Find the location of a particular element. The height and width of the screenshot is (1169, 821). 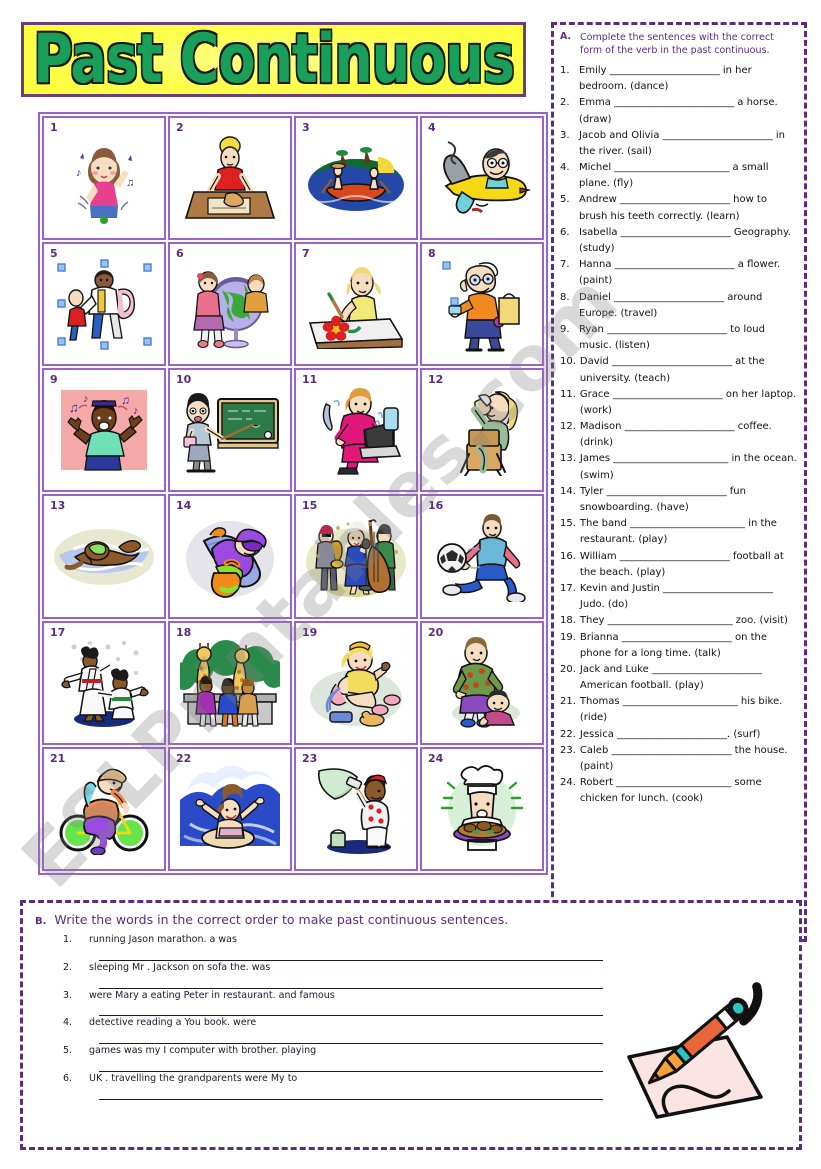

picture-number: 19 is located at coordinates (310, 632).